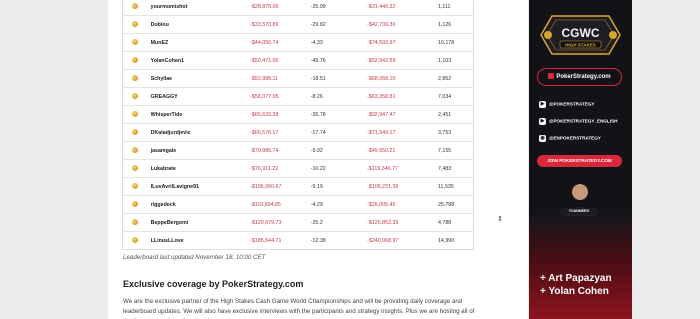 Image resolution: width=700 pixels, height=319 pixels. I want to click on player-winnings: -$52,988.11, so click(277, 78).